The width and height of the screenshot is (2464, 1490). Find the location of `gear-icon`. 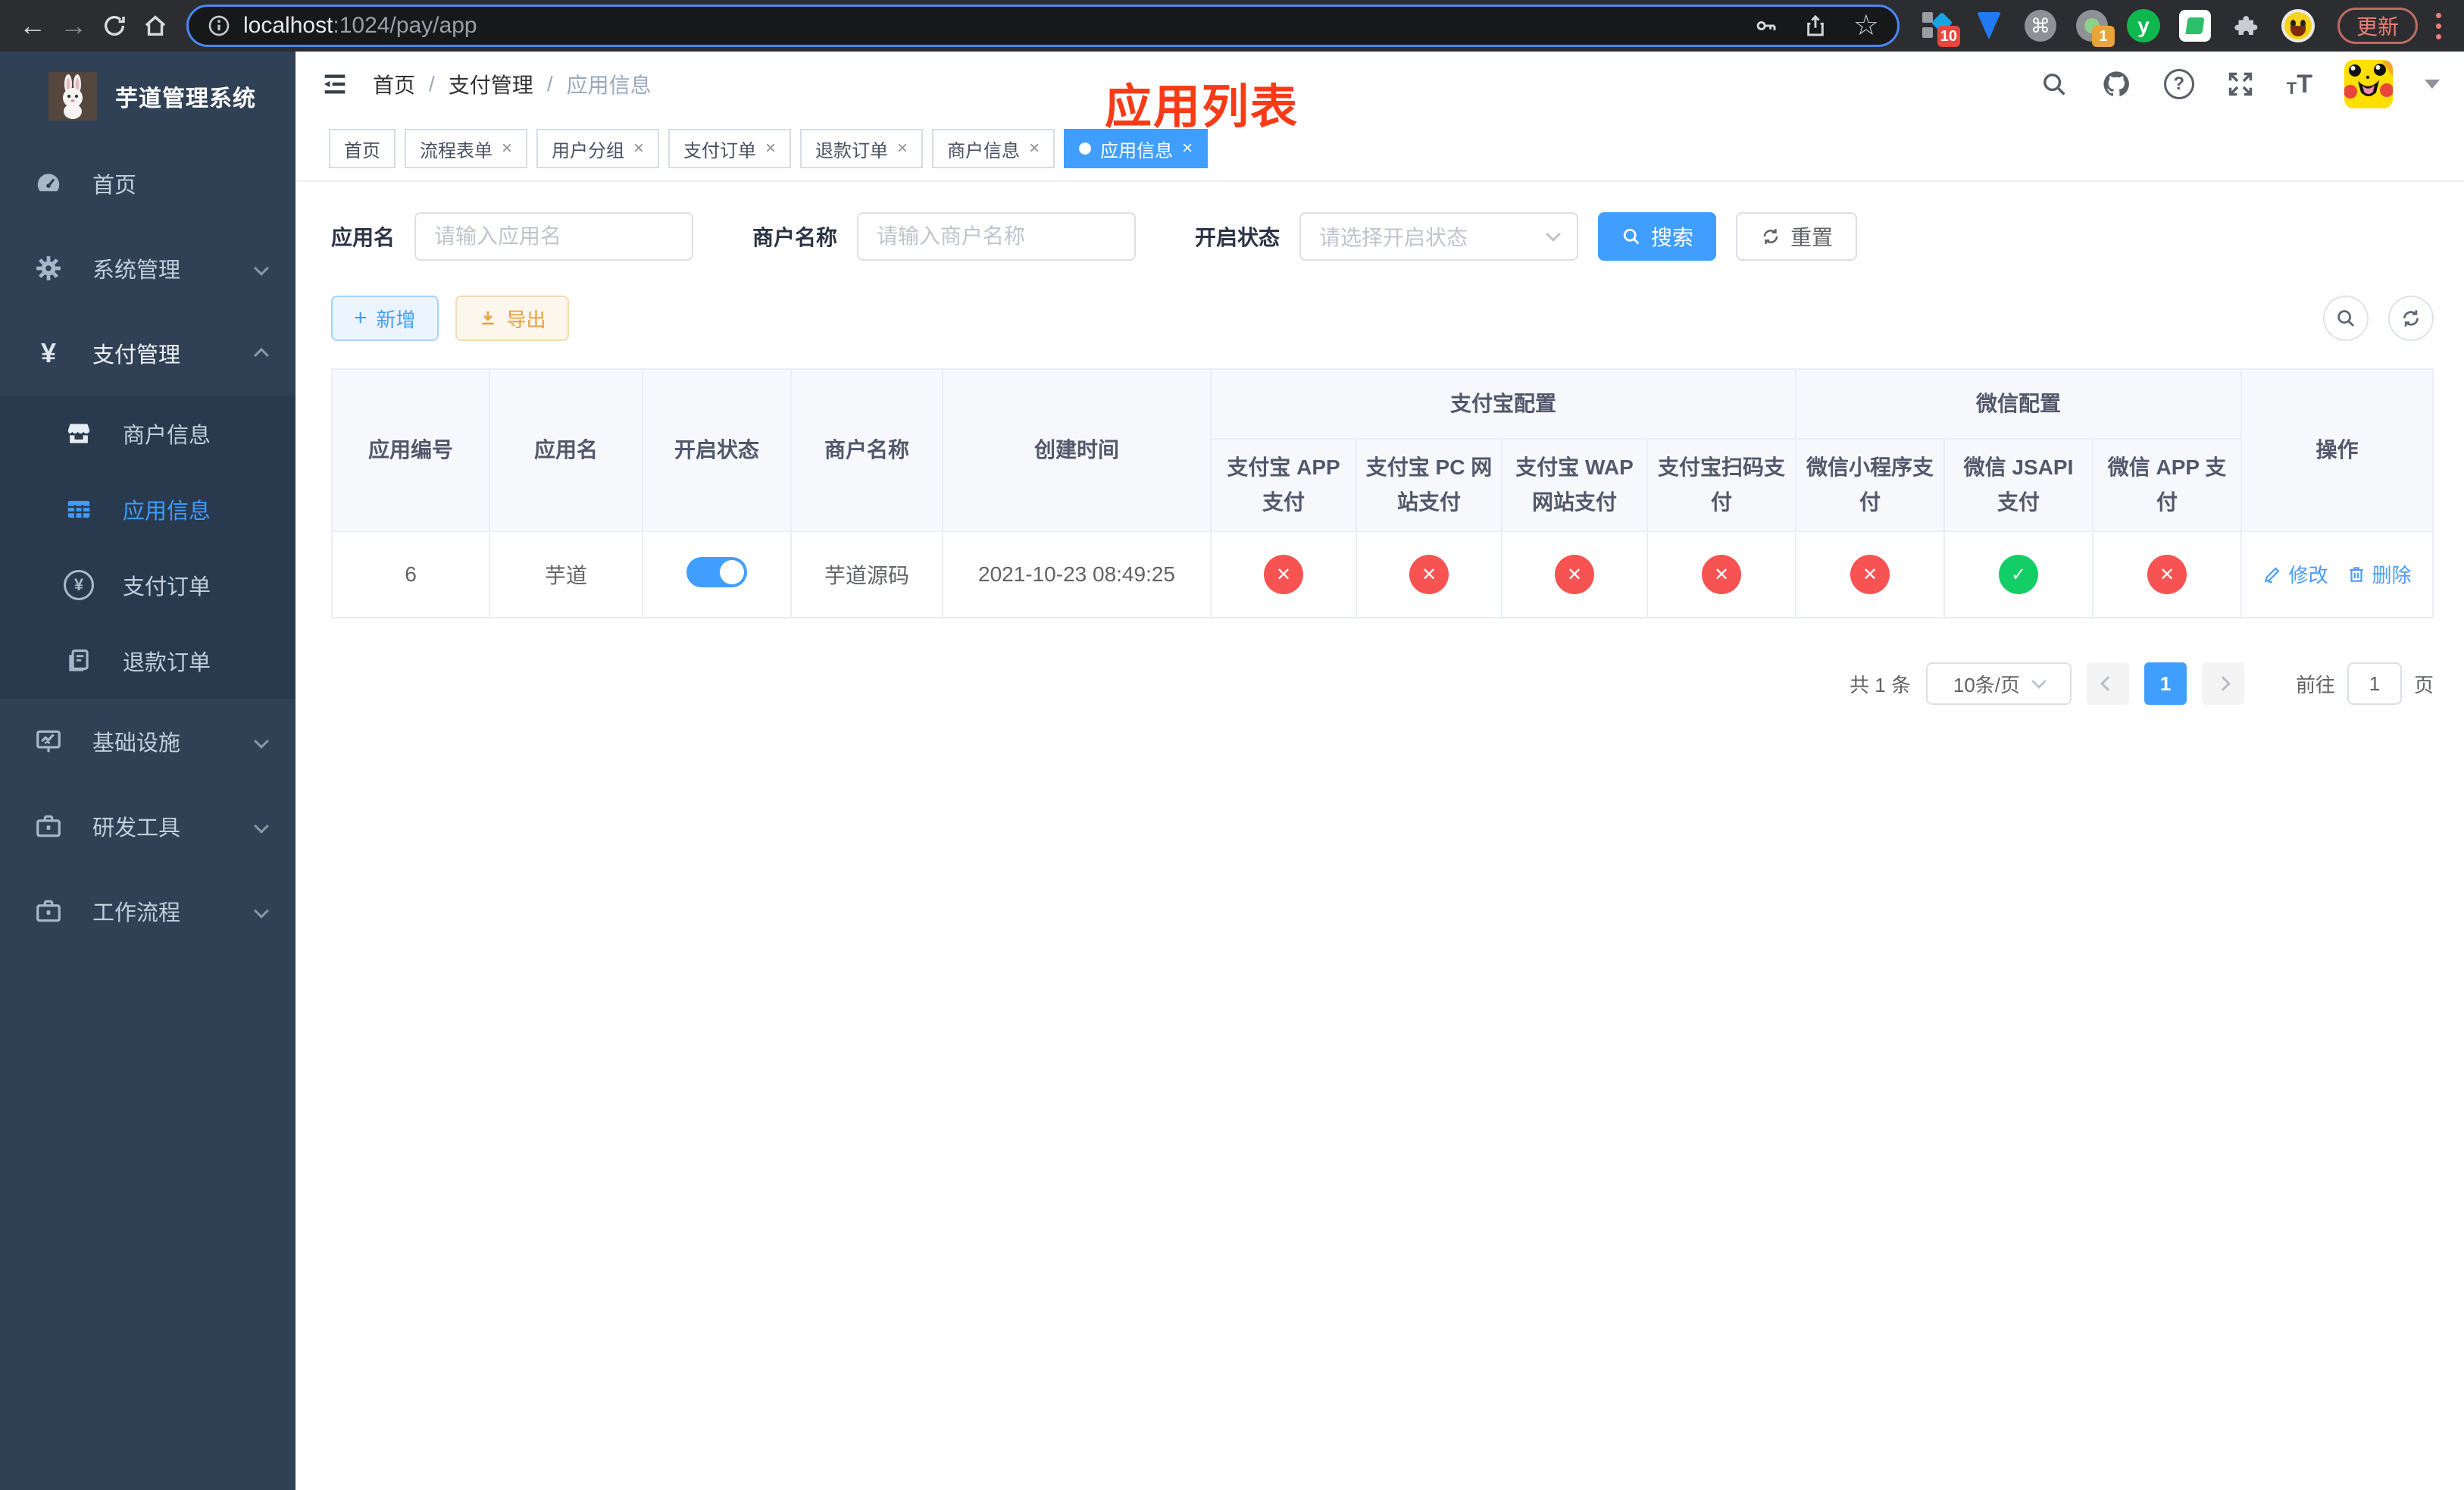

gear-icon is located at coordinates (48, 268).